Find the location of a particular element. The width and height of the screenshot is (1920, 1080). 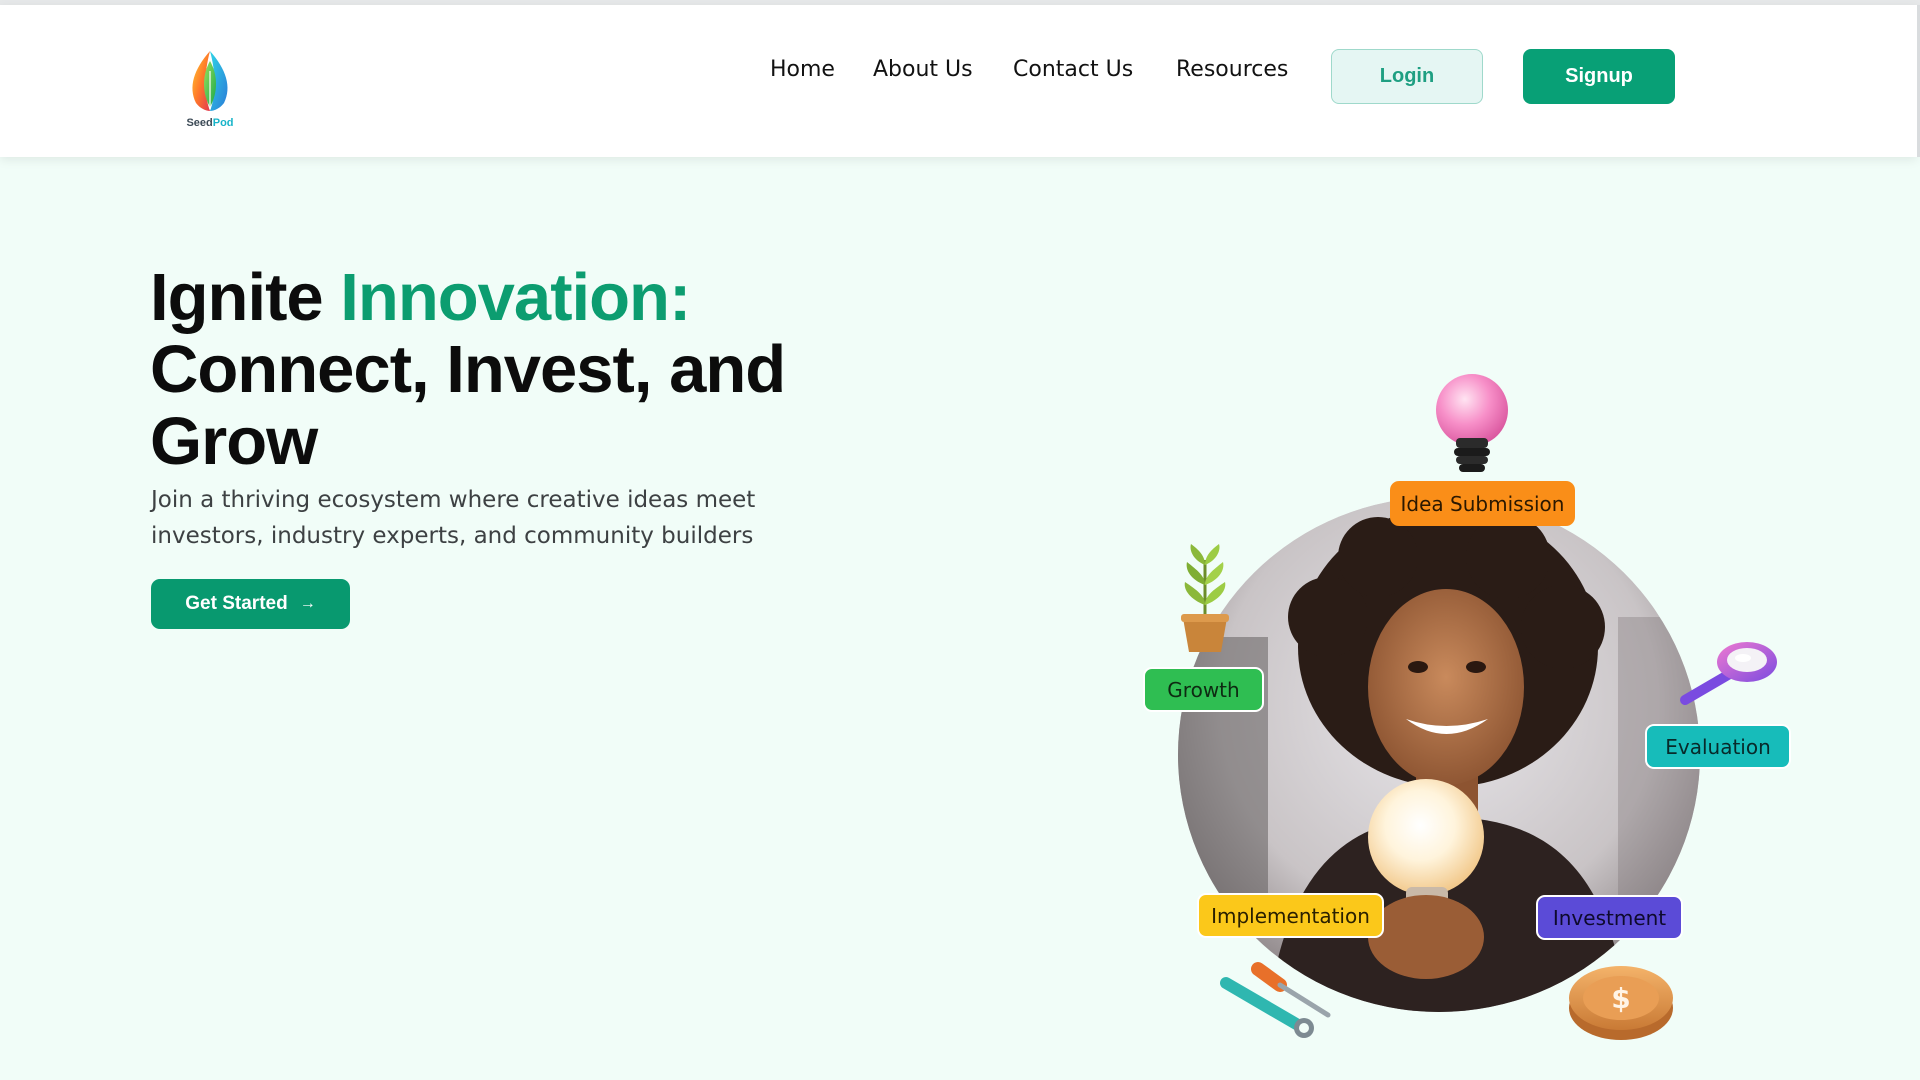

nav-contact-us: Contact Us is located at coordinates (1073, 69).